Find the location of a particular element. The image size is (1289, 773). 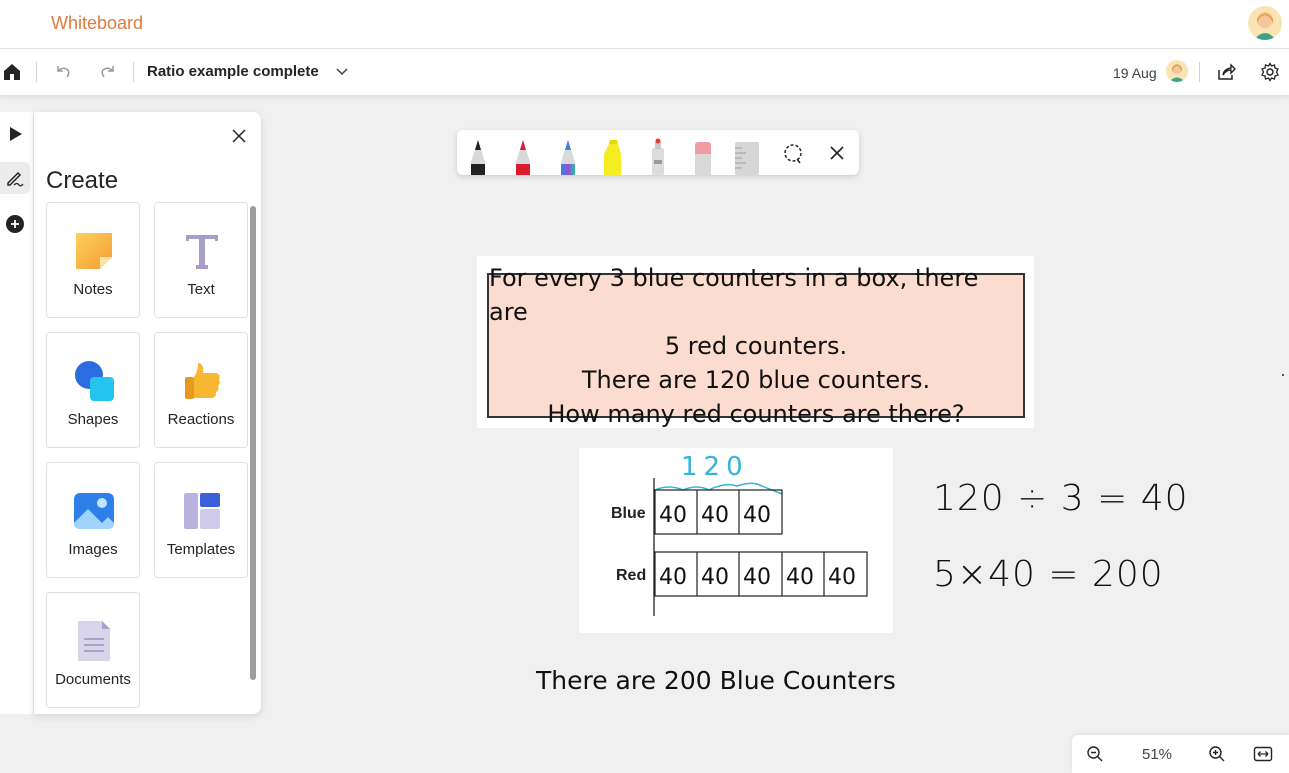

pointer-icon is located at coordinates (16, 134).